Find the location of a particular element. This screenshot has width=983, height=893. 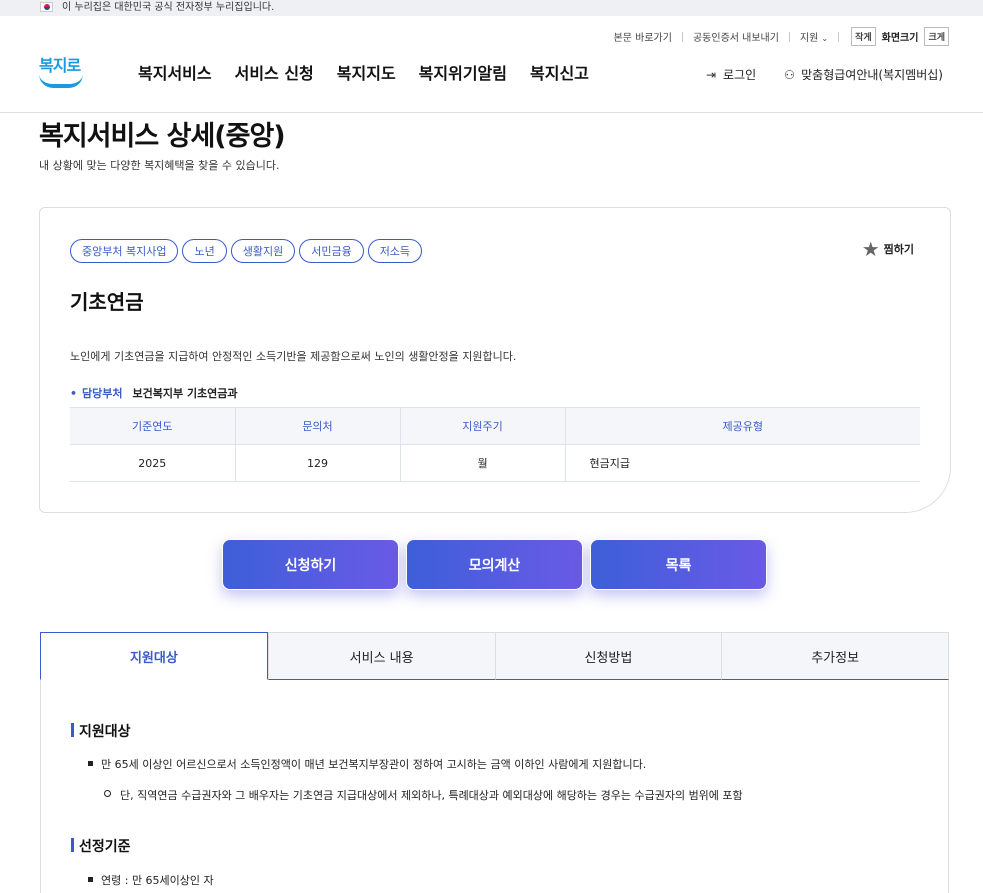

tab-extra-info: 추가정보 is located at coordinates (835, 656).